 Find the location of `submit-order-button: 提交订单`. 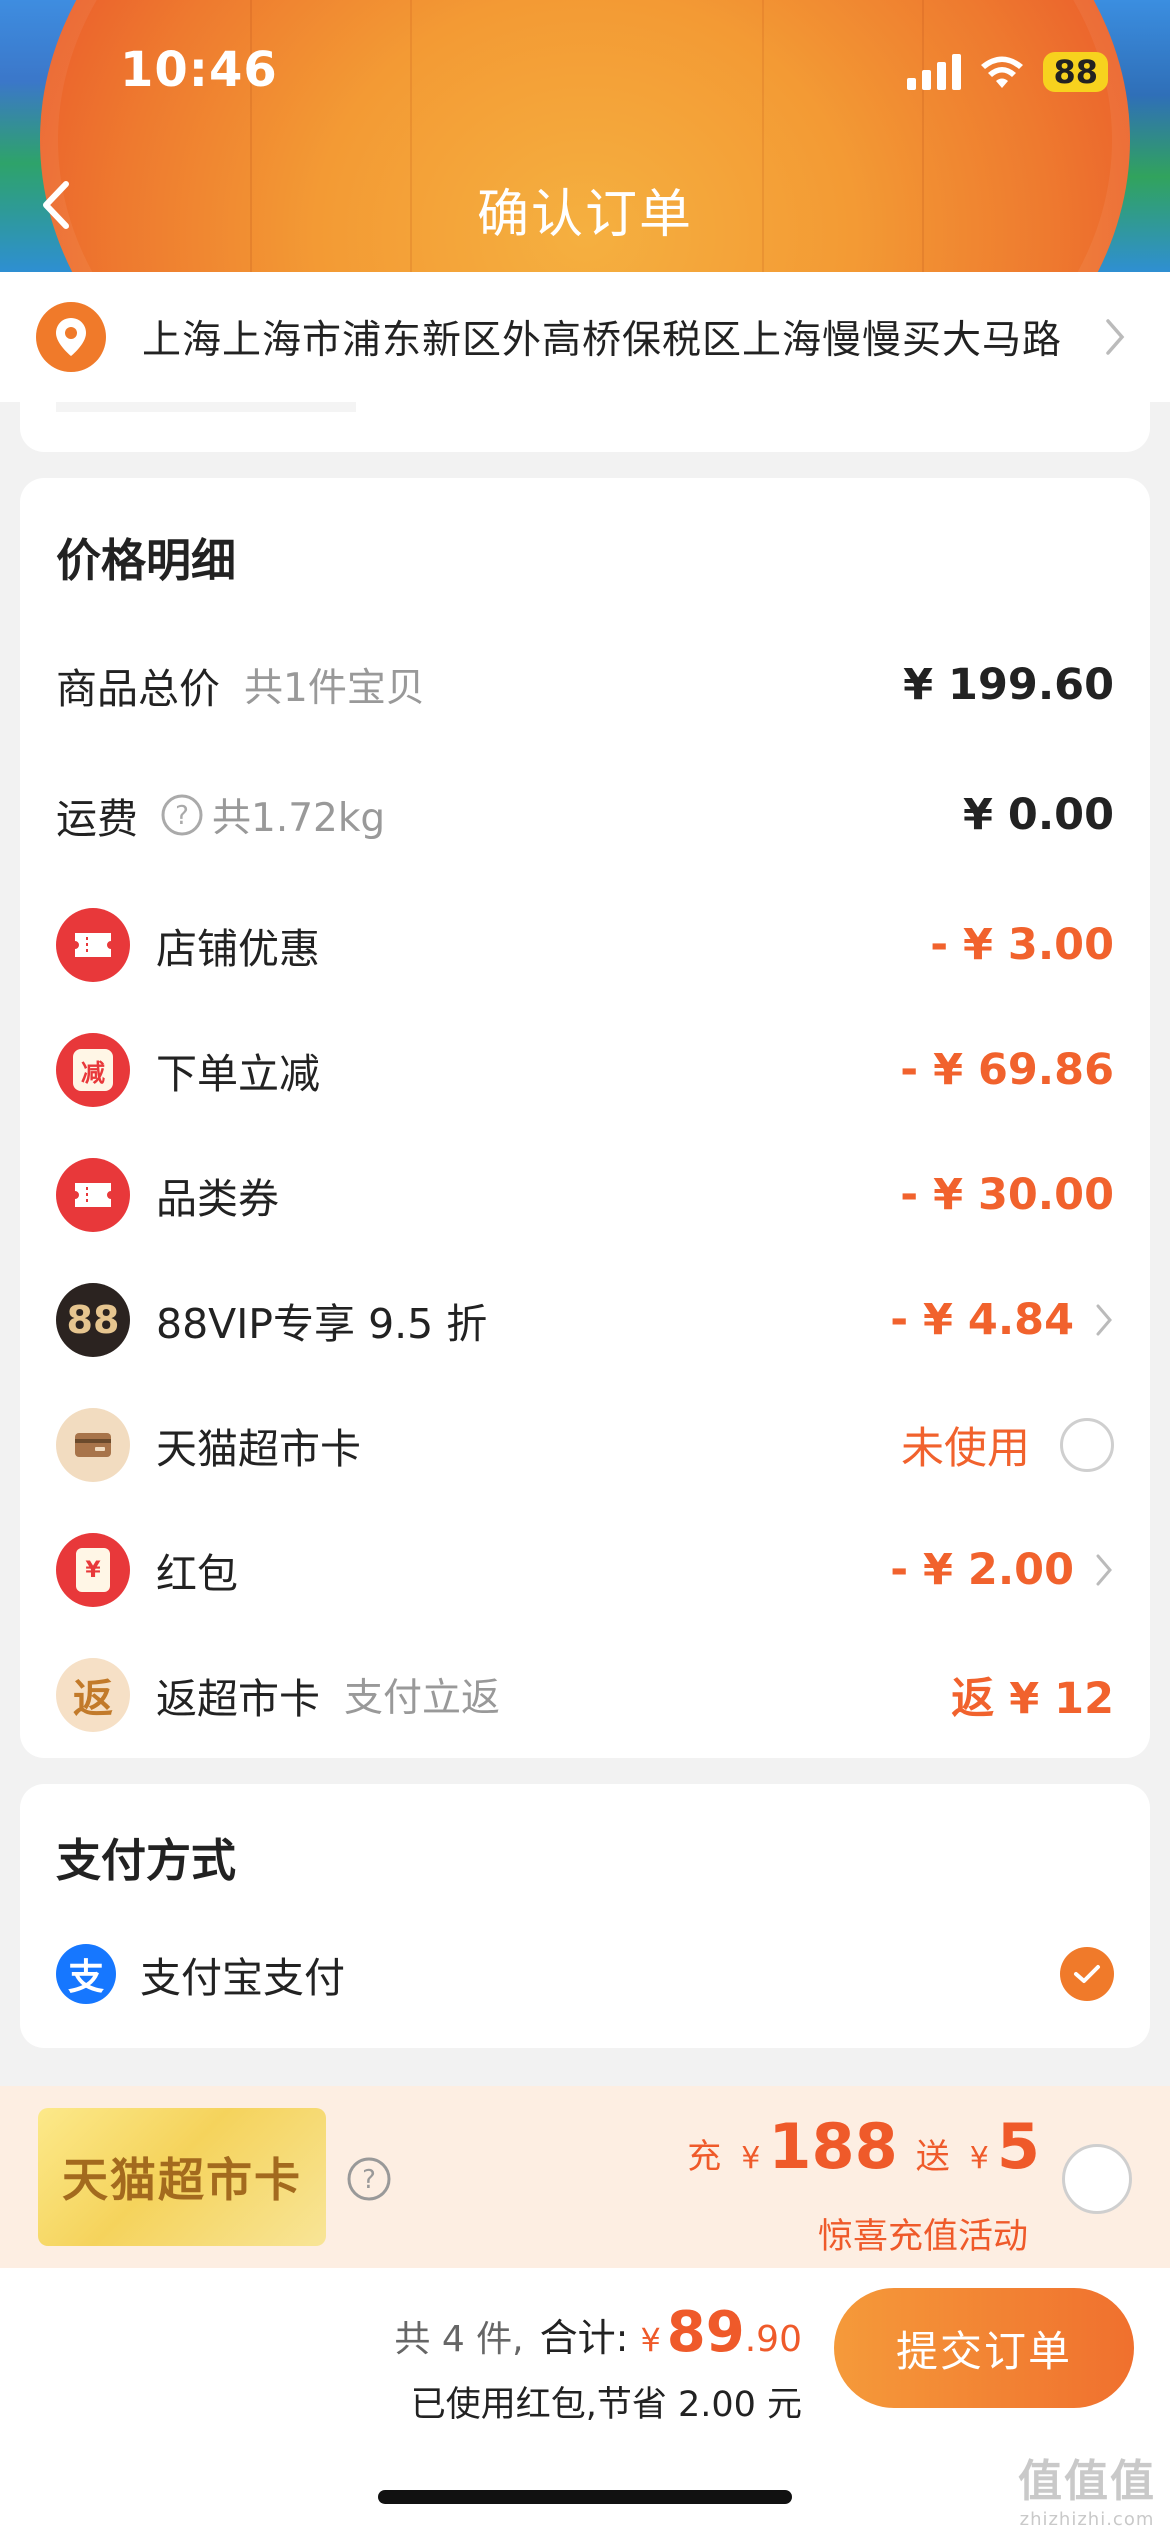

submit-order-button: 提交订单 is located at coordinates (984, 2348).